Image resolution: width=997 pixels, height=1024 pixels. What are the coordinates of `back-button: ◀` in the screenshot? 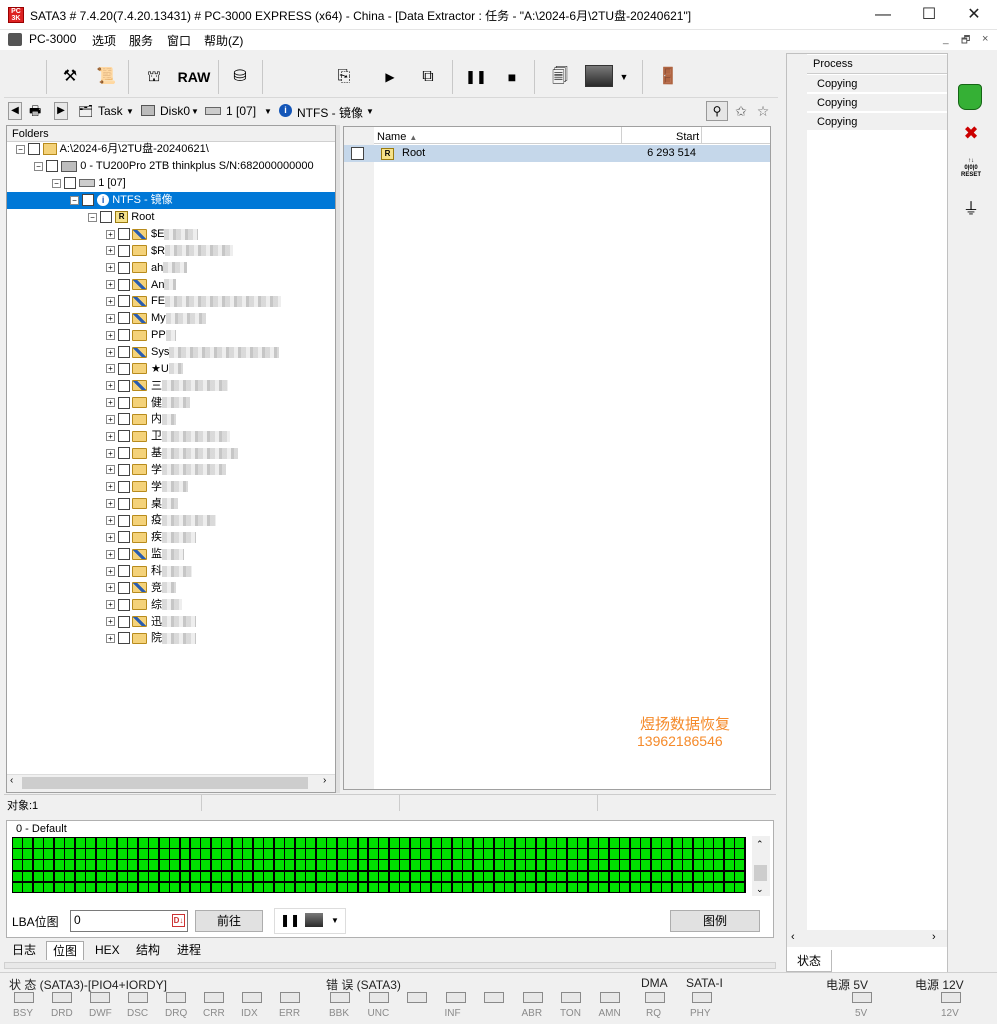 It's located at (15, 111).